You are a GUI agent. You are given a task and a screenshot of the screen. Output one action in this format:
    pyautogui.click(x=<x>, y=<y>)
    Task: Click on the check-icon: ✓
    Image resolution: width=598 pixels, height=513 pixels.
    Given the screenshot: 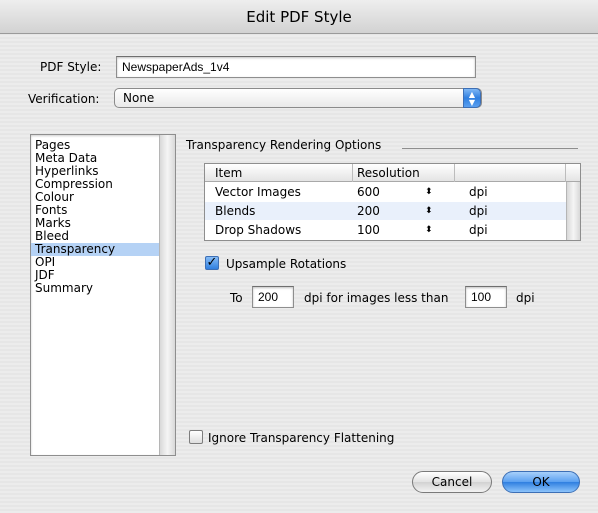 What is the action you would take?
    pyautogui.click(x=212, y=262)
    